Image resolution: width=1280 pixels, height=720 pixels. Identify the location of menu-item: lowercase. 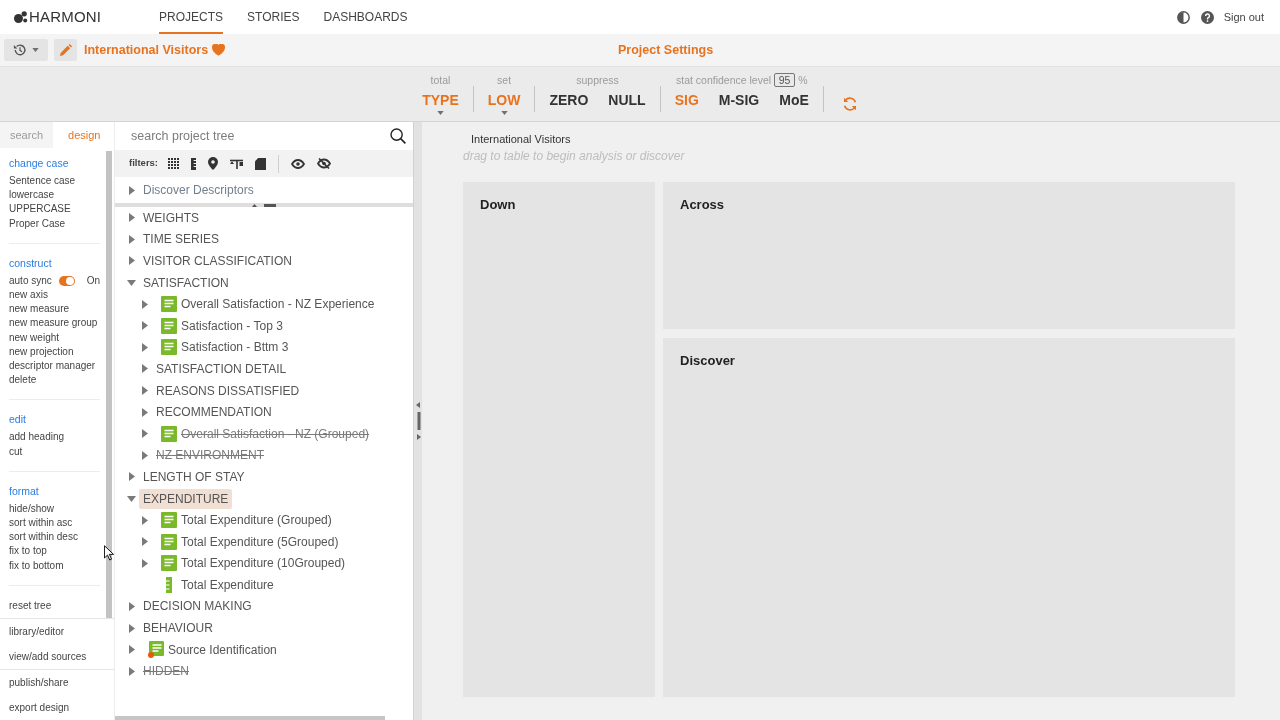
(32, 195).